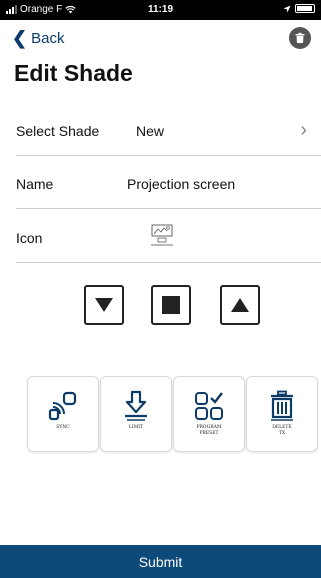 This screenshot has width=321, height=578. I want to click on stop-square-icon, so click(171, 305).